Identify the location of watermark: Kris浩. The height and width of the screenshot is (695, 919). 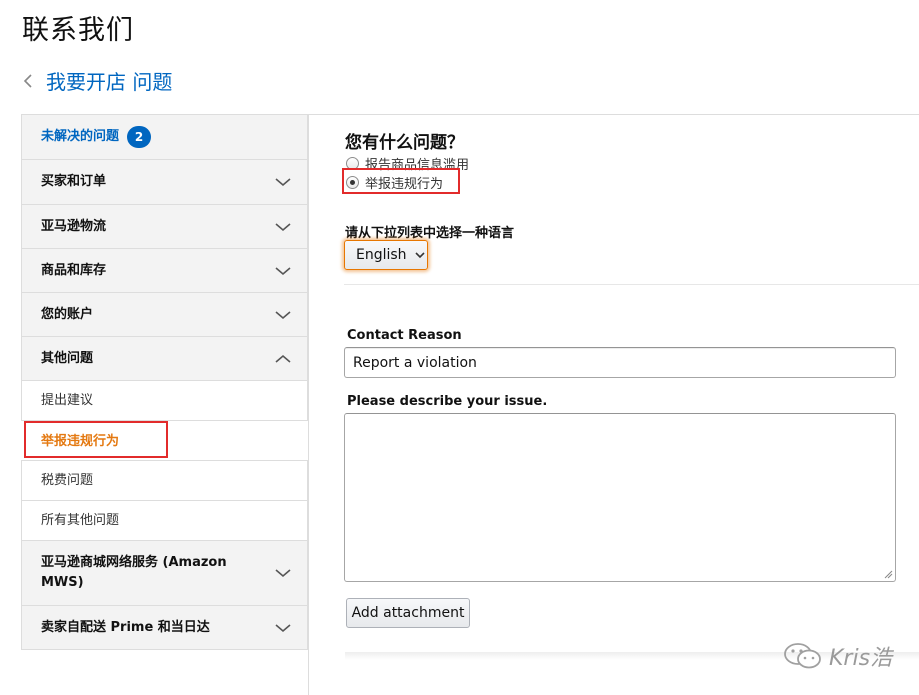
(837, 656).